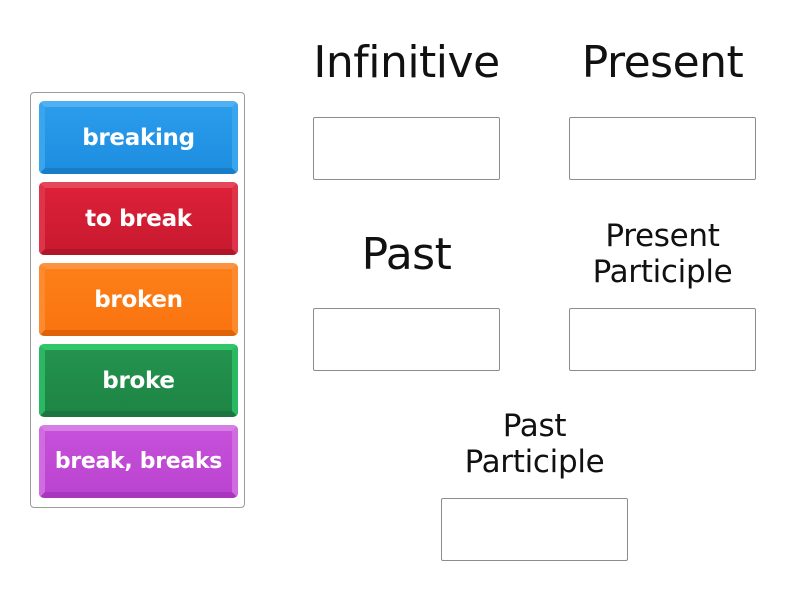  What do you see at coordinates (662, 62) in the screenshot?
I see `heading-present: Present` at bounding box center [662, 62].